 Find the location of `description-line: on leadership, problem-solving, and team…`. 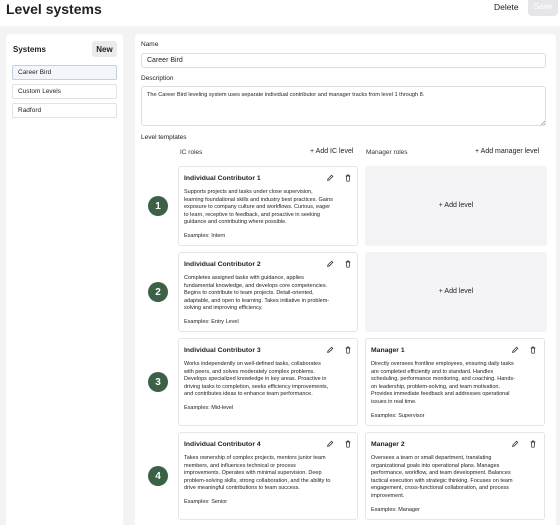

description-line: on leadership, problem-solving, and team… is located at coordinates (436, 386).